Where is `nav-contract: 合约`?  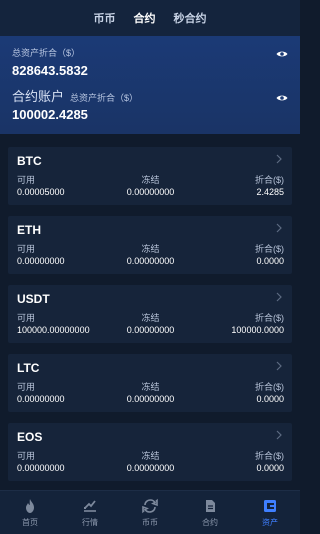
nav-contract: 合约 is located at coordinates (210, 513).